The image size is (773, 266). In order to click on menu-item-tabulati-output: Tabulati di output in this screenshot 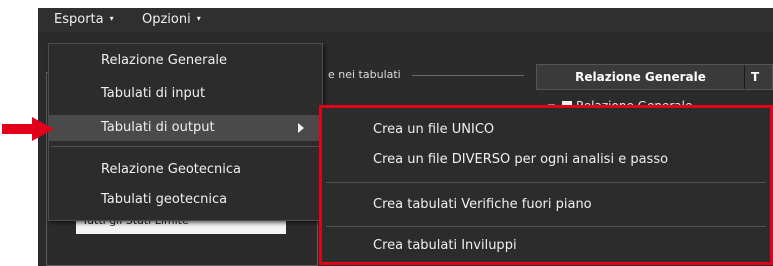, I will do `click(185, 128)`.